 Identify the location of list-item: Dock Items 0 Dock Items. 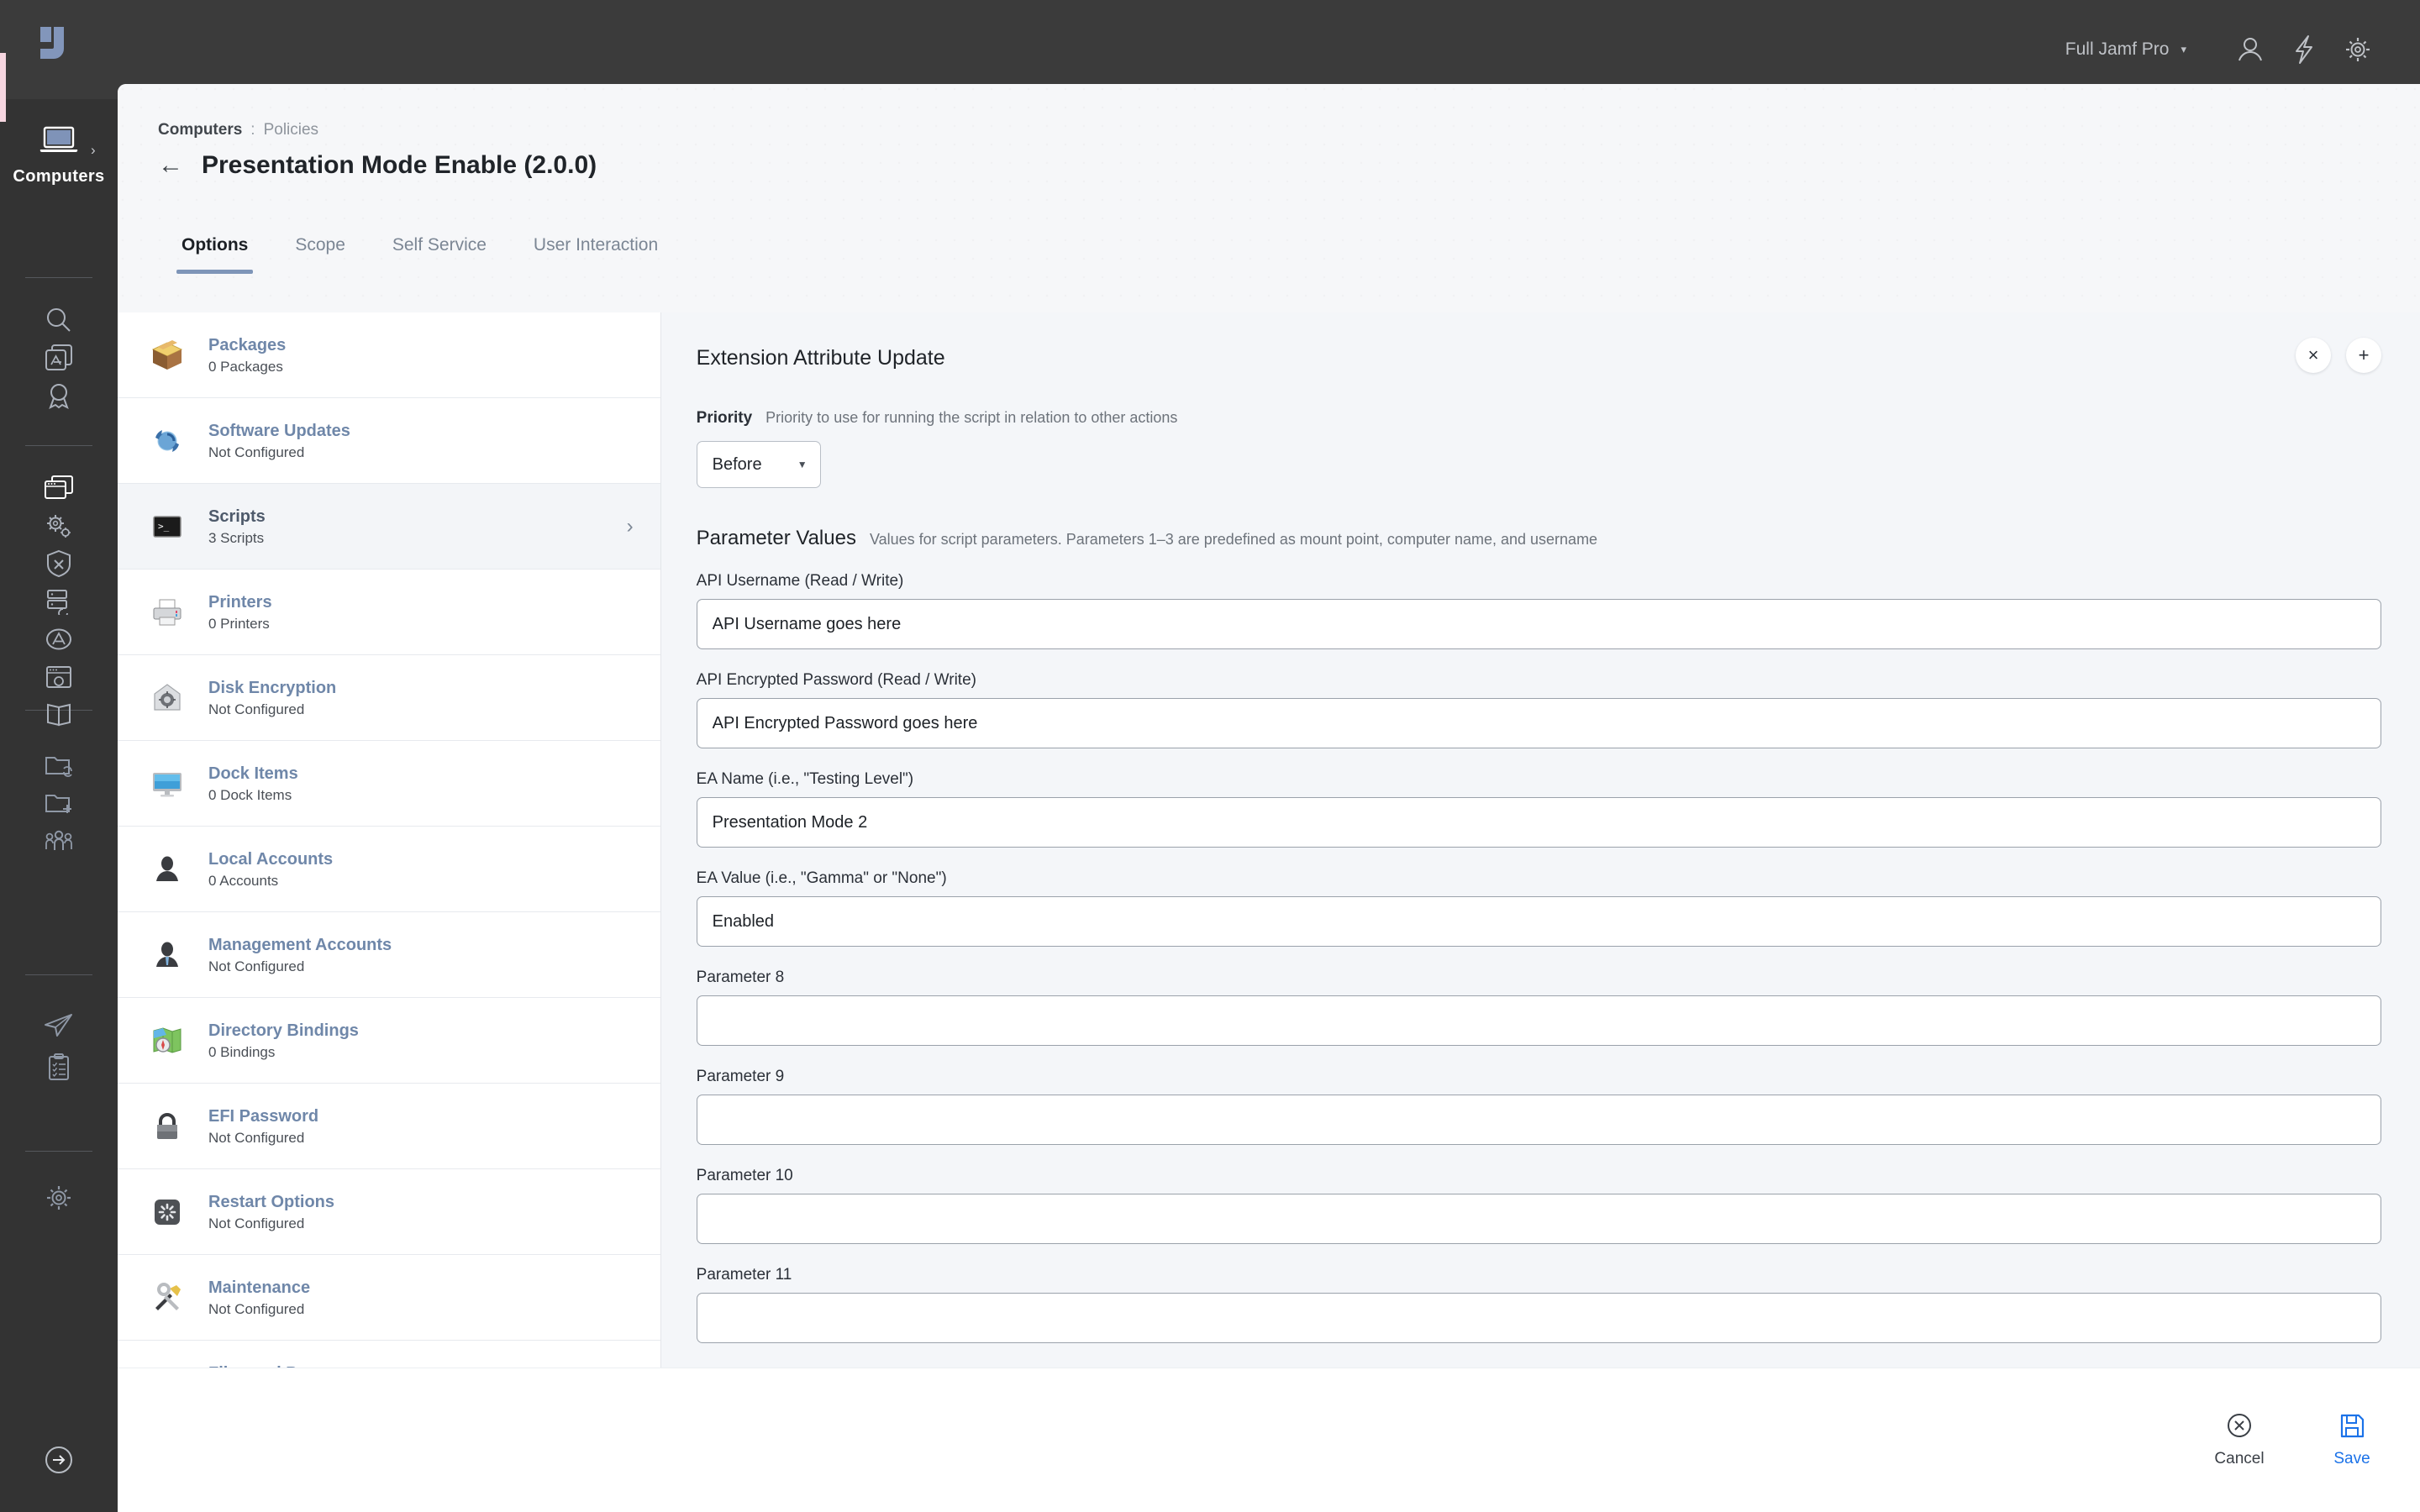
(389, 784).